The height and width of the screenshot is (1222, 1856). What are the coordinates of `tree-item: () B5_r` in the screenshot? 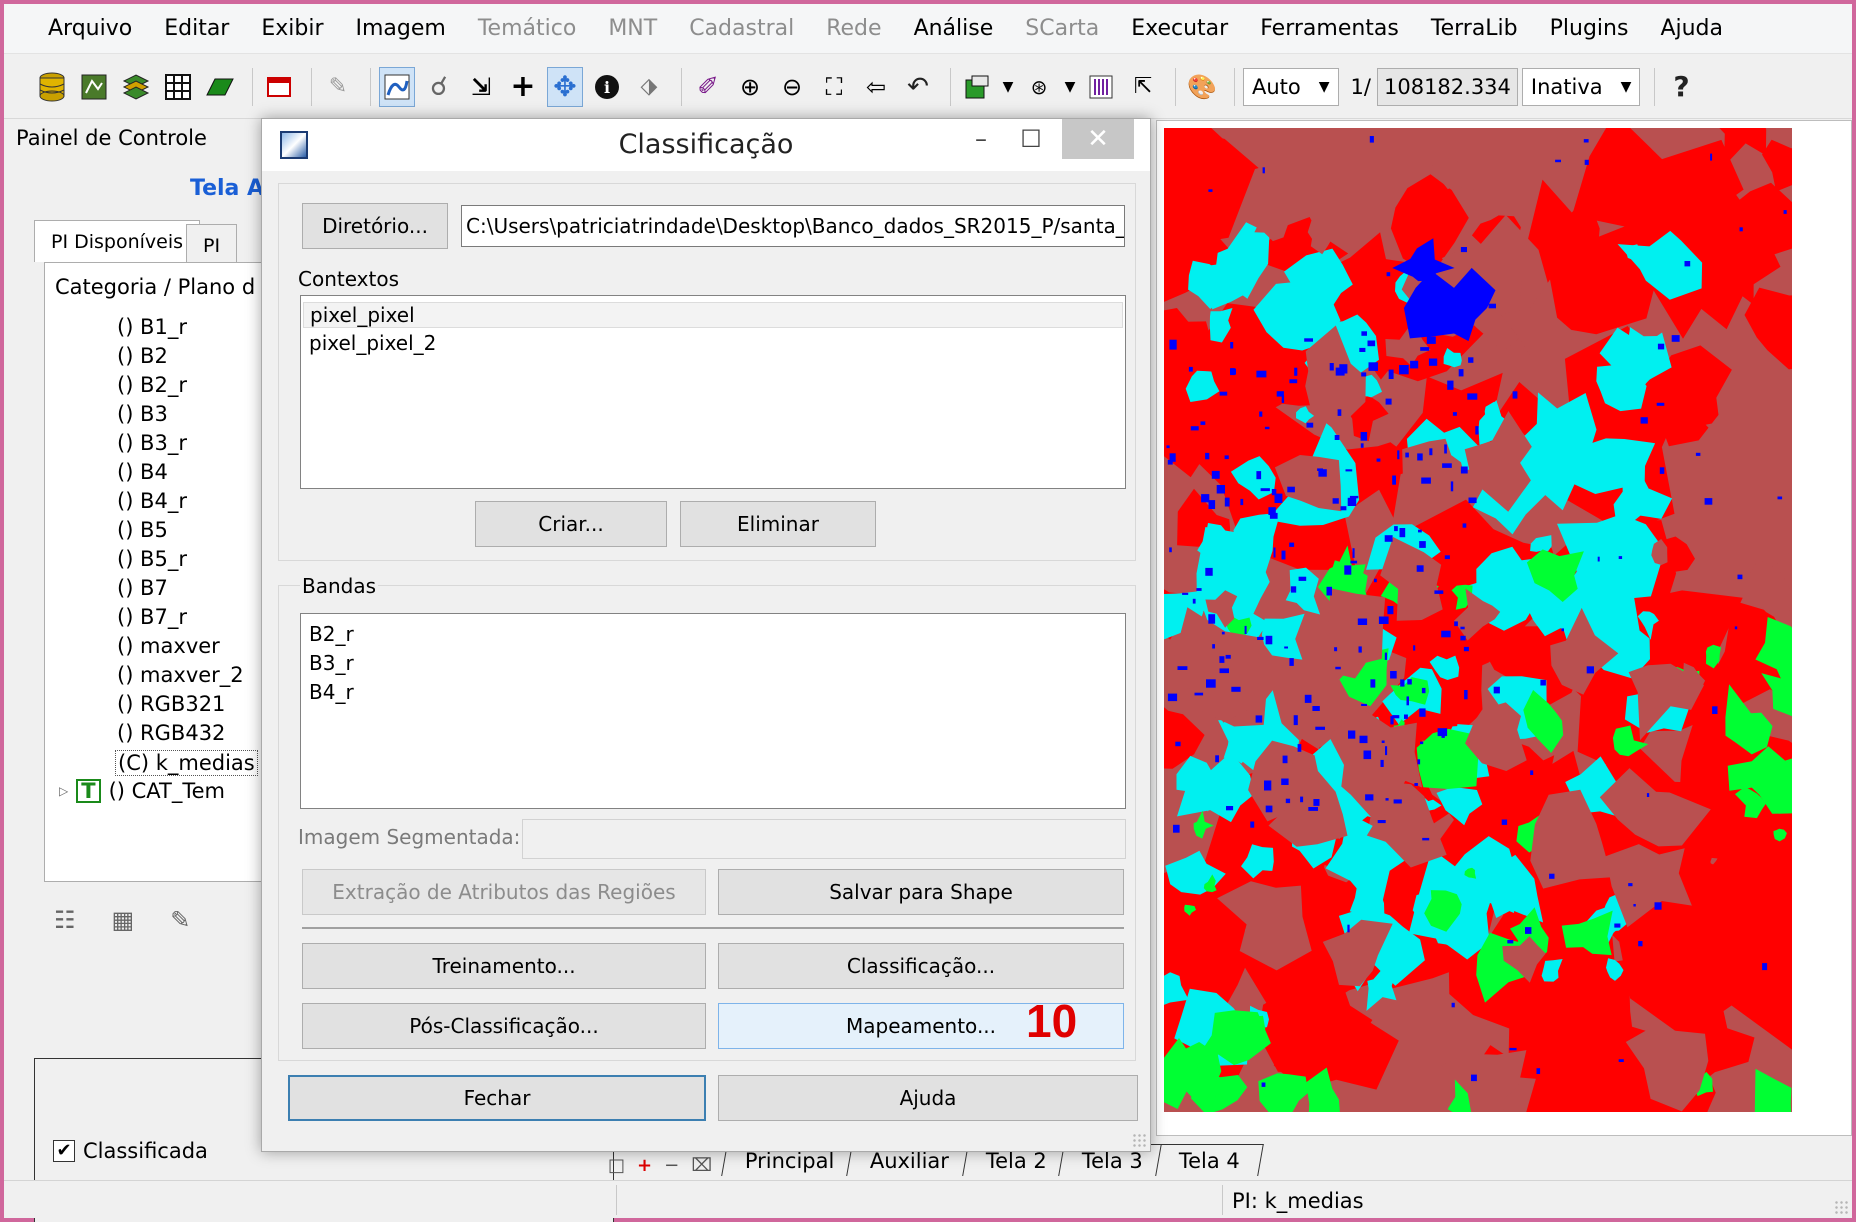 It's located at (152, 559).